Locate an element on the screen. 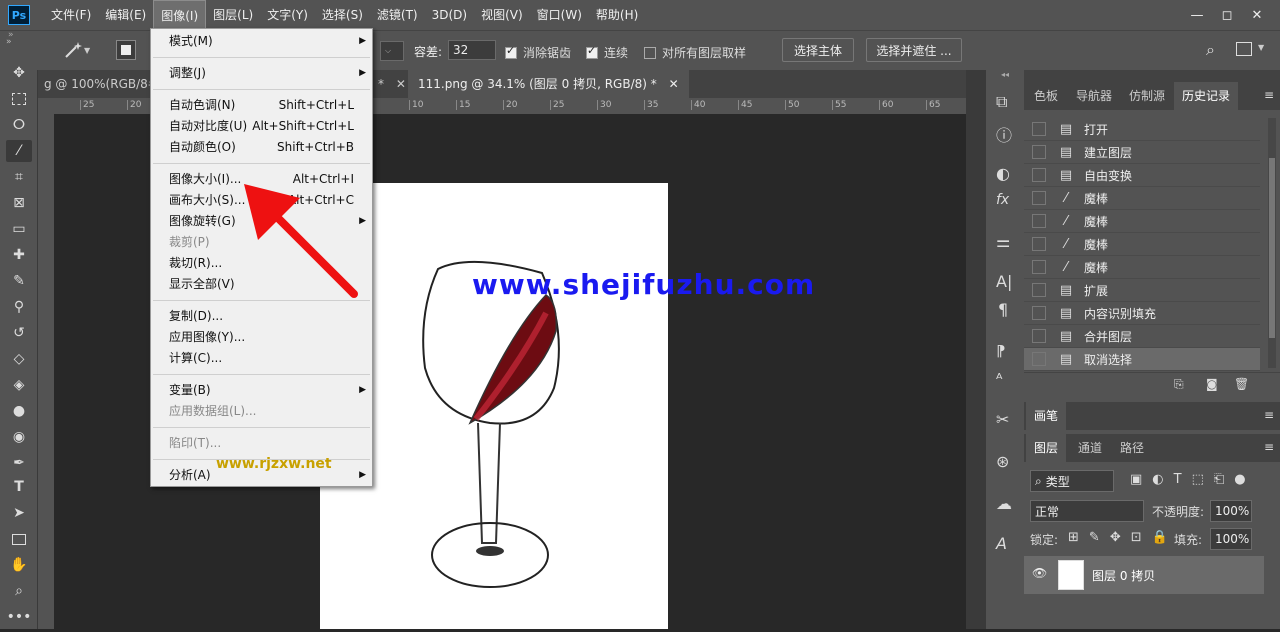 This screenshot has width=1280, height=632. eraser-tool-icon: ◇ is located at coordinates (19, 359).